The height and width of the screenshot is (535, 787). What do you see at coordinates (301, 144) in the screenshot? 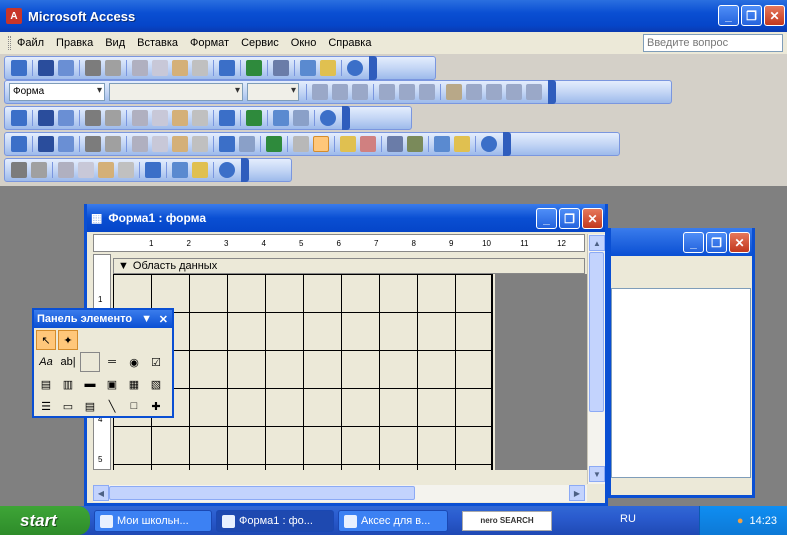
I see `field-list-icon` at bounding box center [301, 144].